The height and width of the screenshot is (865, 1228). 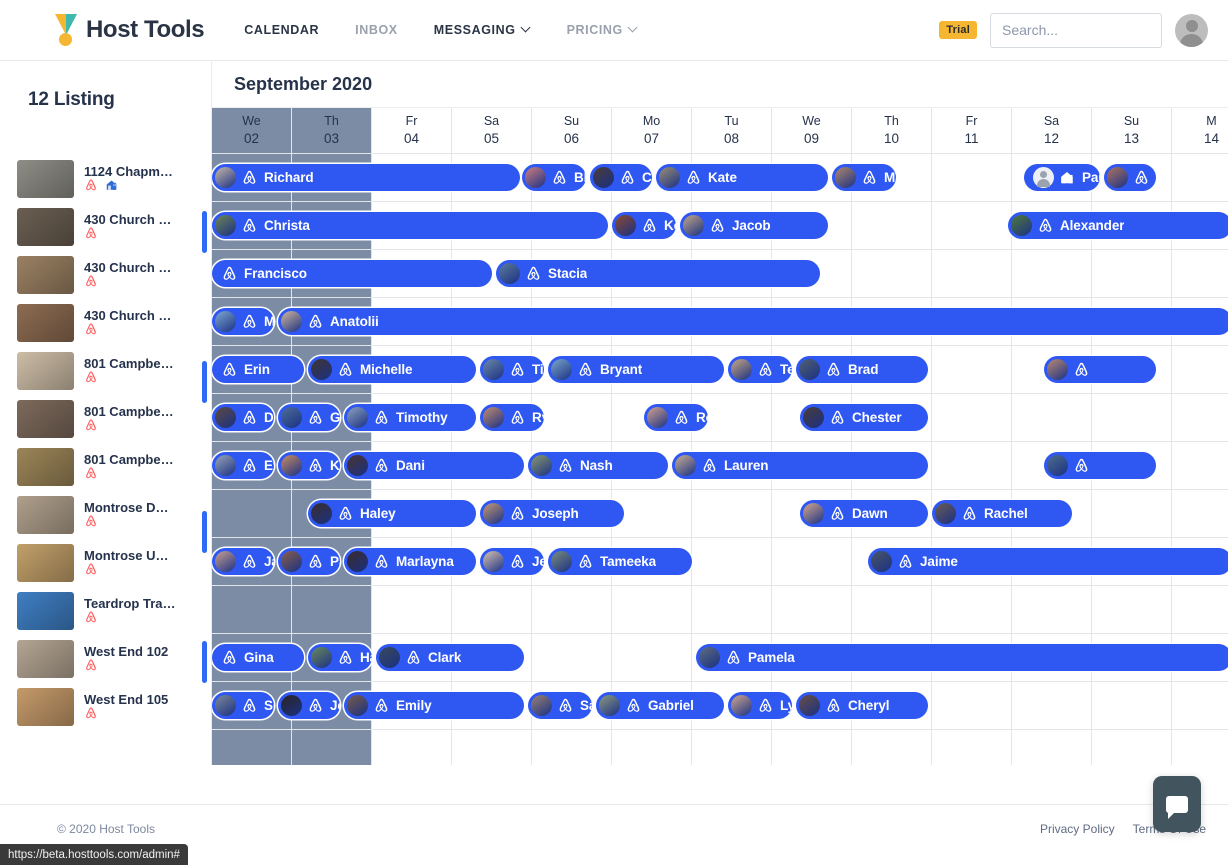 What do you see at coordinates (972, 130) in the screenshot?
I see `day-header-cell: Fr 11` at bounding box center [972, 130].